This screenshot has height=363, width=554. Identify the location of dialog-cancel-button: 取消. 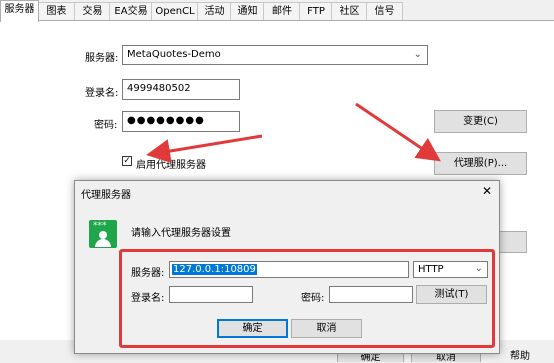
(326, 328).